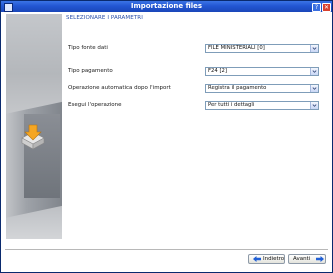  What do you see at coordinates (217, 71) in the screenshot?
I see `payment-type-value: F24 [2]` at bounding box center [217, 71].